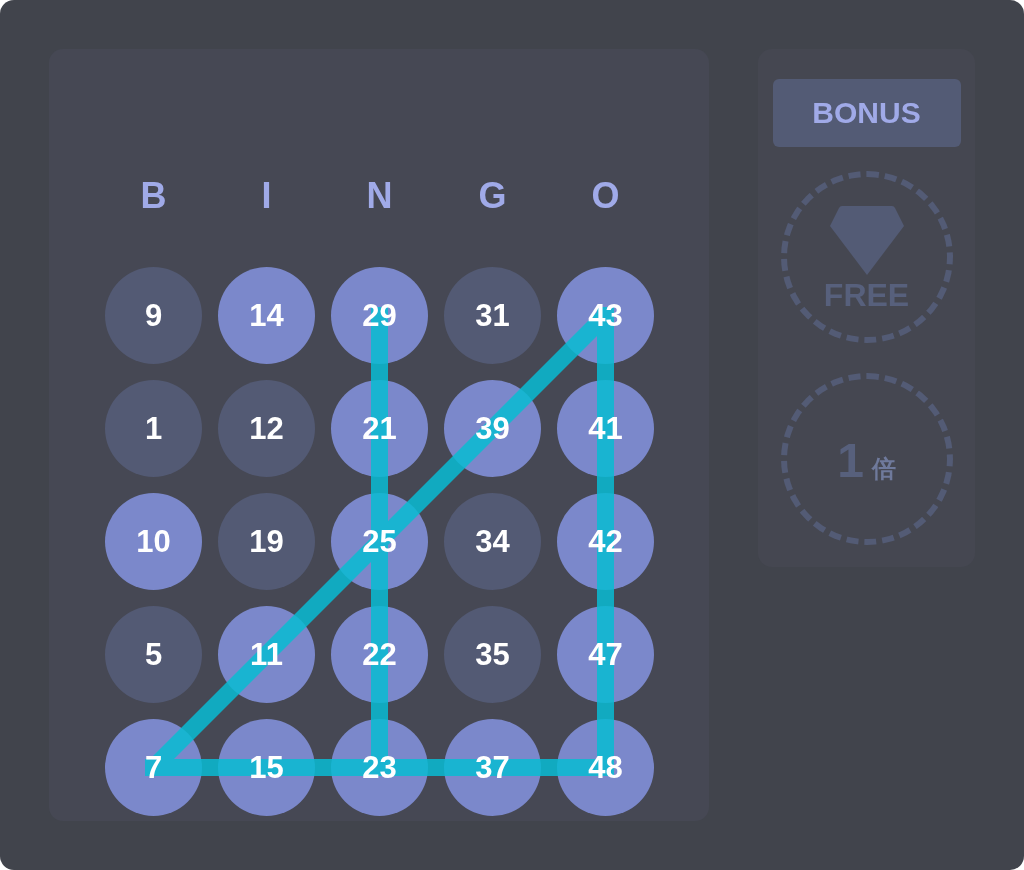 The height and width of the screenshot is (870, 1024). Describe the element at coordinates (605, 767) in the screenshot. I see `ball-number: 48` at that location.